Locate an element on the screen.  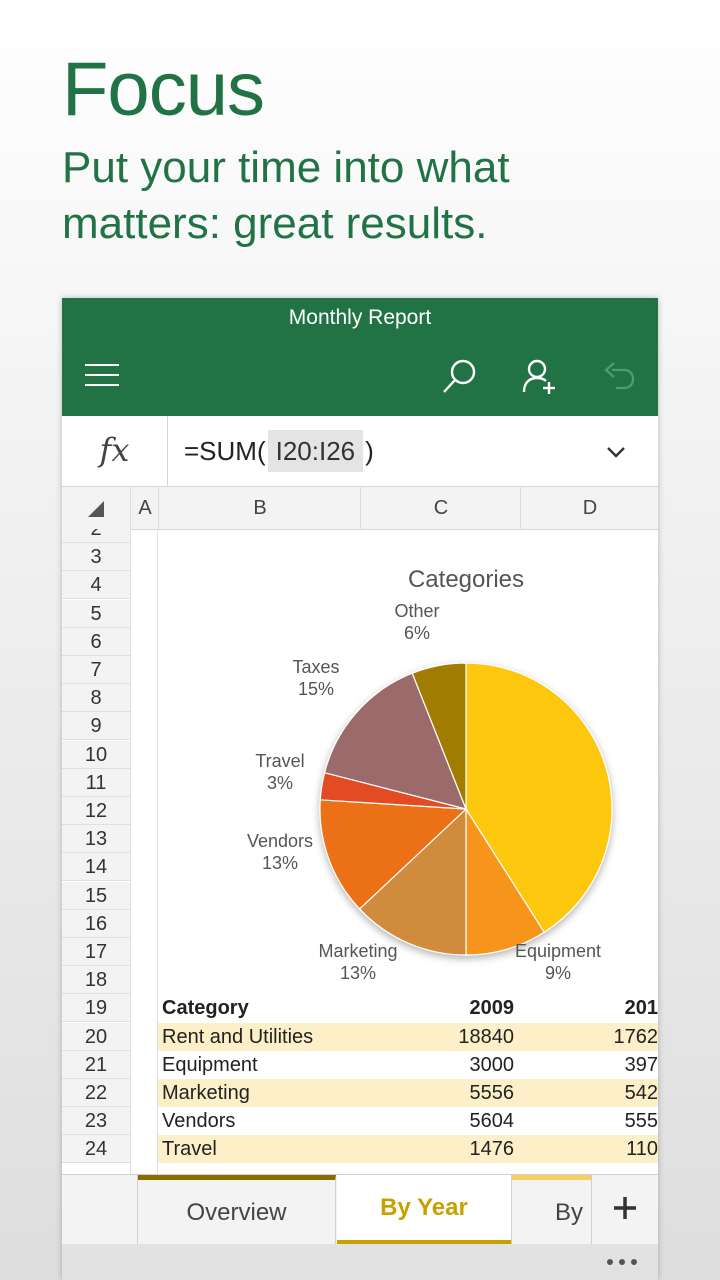
row-header: 17 is located at coordinates (96, 952).